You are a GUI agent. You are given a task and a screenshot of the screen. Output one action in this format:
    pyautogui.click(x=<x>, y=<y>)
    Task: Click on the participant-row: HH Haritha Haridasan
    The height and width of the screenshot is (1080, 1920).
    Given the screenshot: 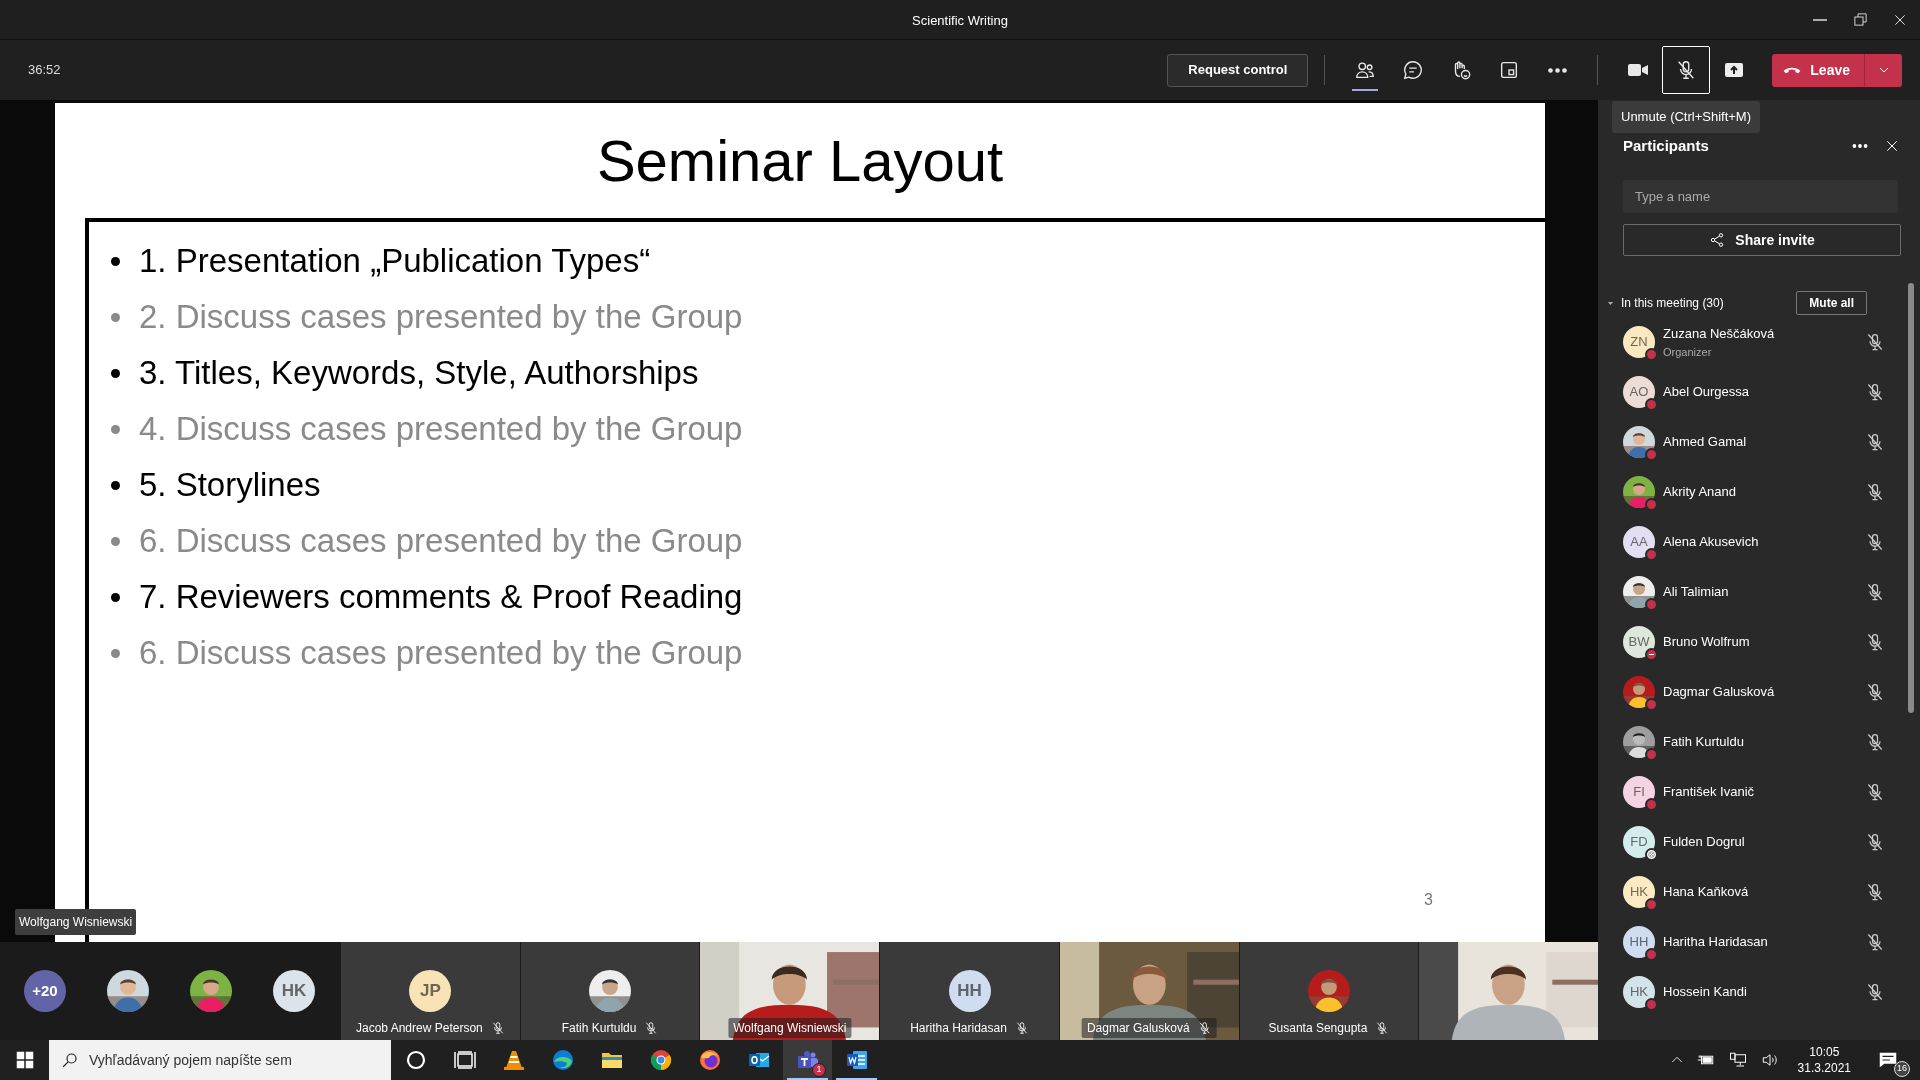 What is the action you would take?
    pyautogui.click(x=1759, y=942)
    